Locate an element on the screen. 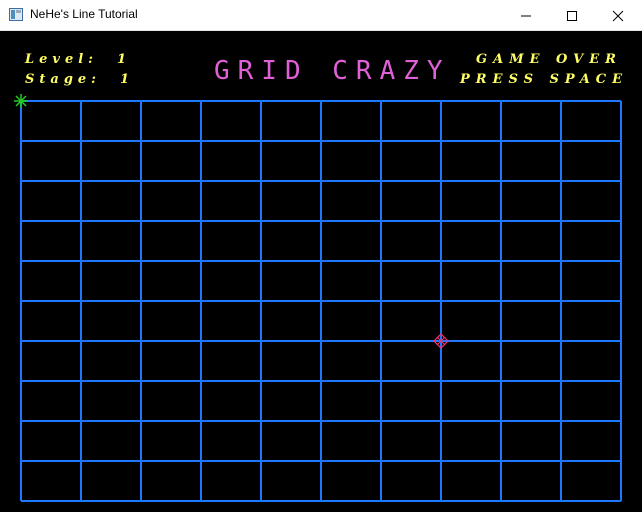 This screenshot has height=512, width=642. maximize-button is located at coordinates (572, 15).